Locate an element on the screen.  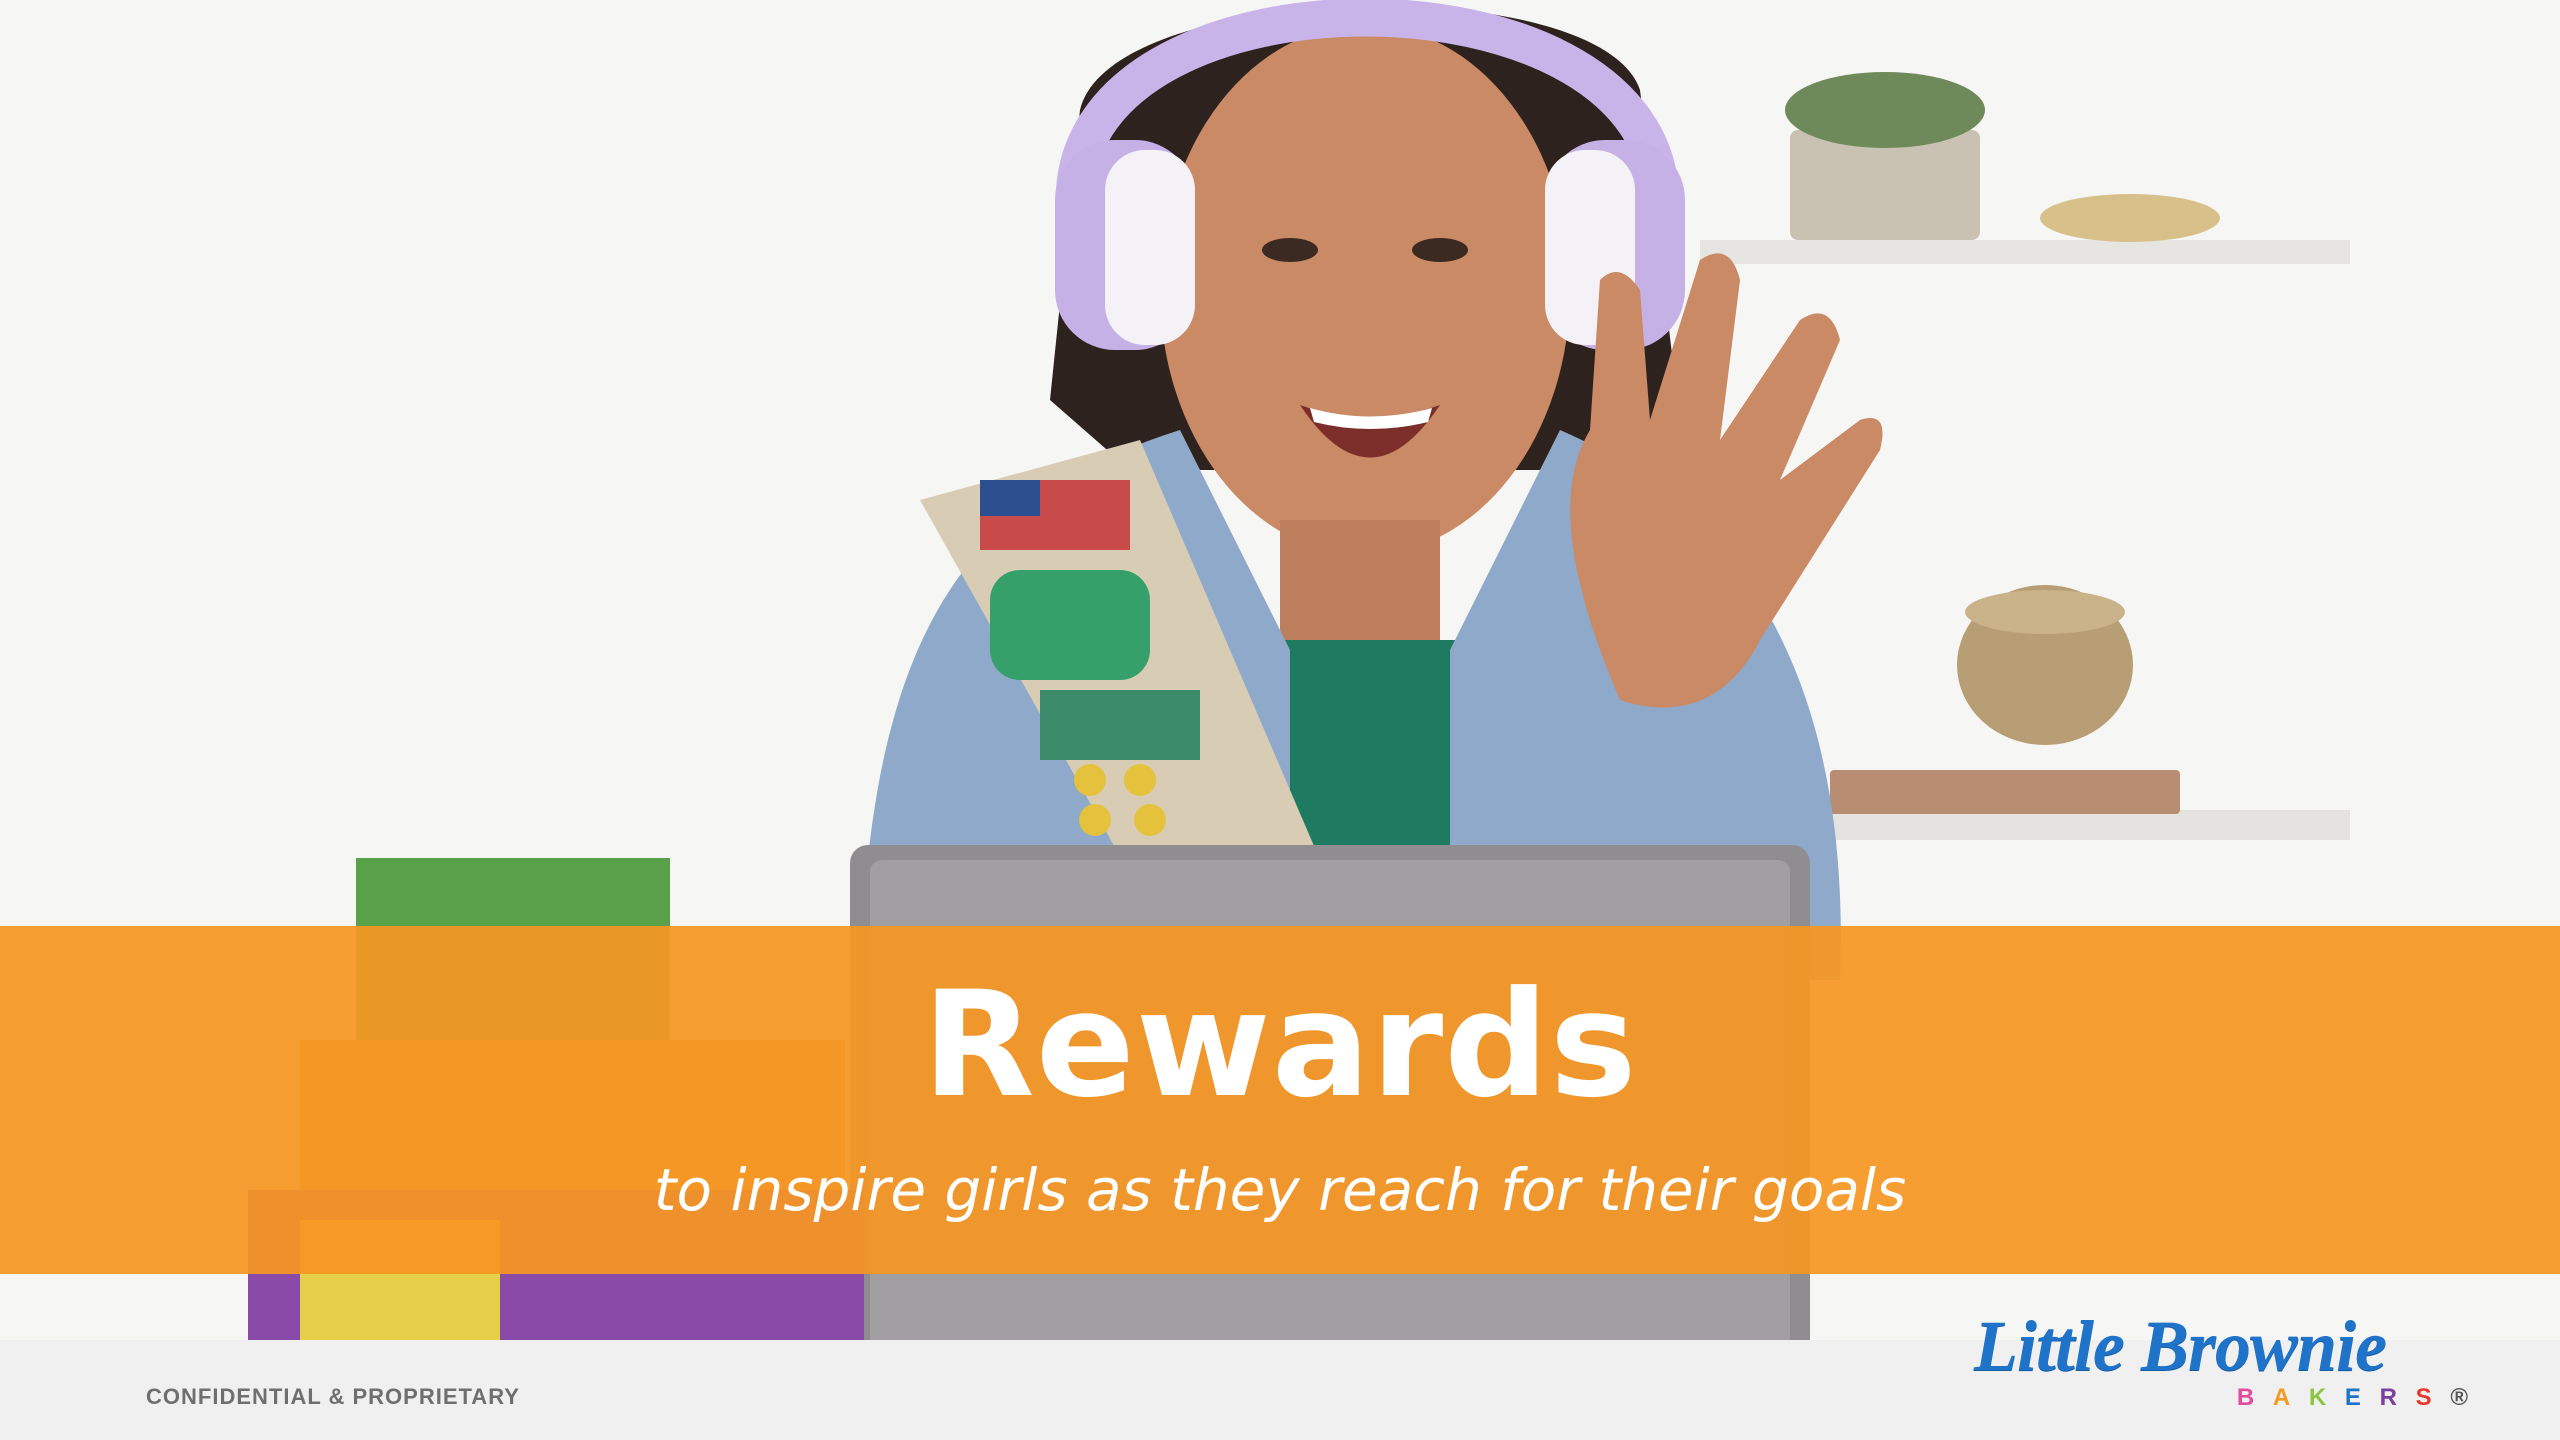
logo-sub-letter: K is located at coordinates (2320, 1397).